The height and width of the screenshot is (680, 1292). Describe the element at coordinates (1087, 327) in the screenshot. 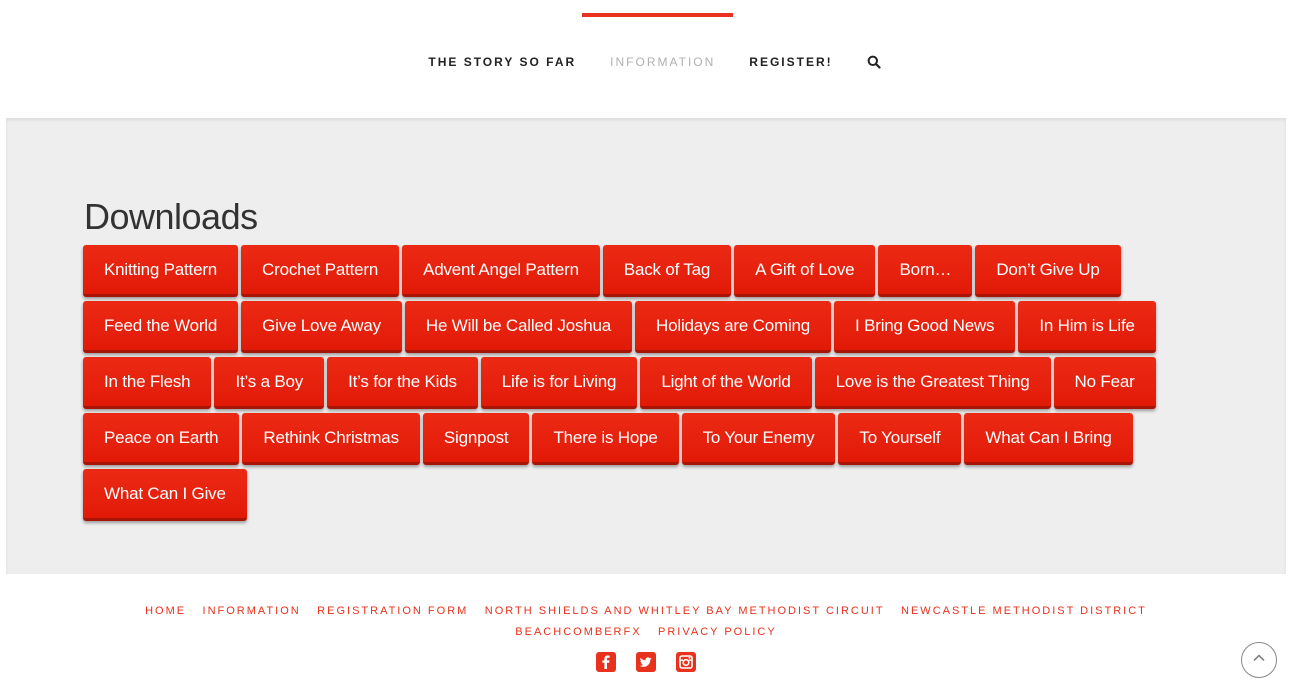

I see `download-button-in-him-is-life: In Him is Life` at that location.